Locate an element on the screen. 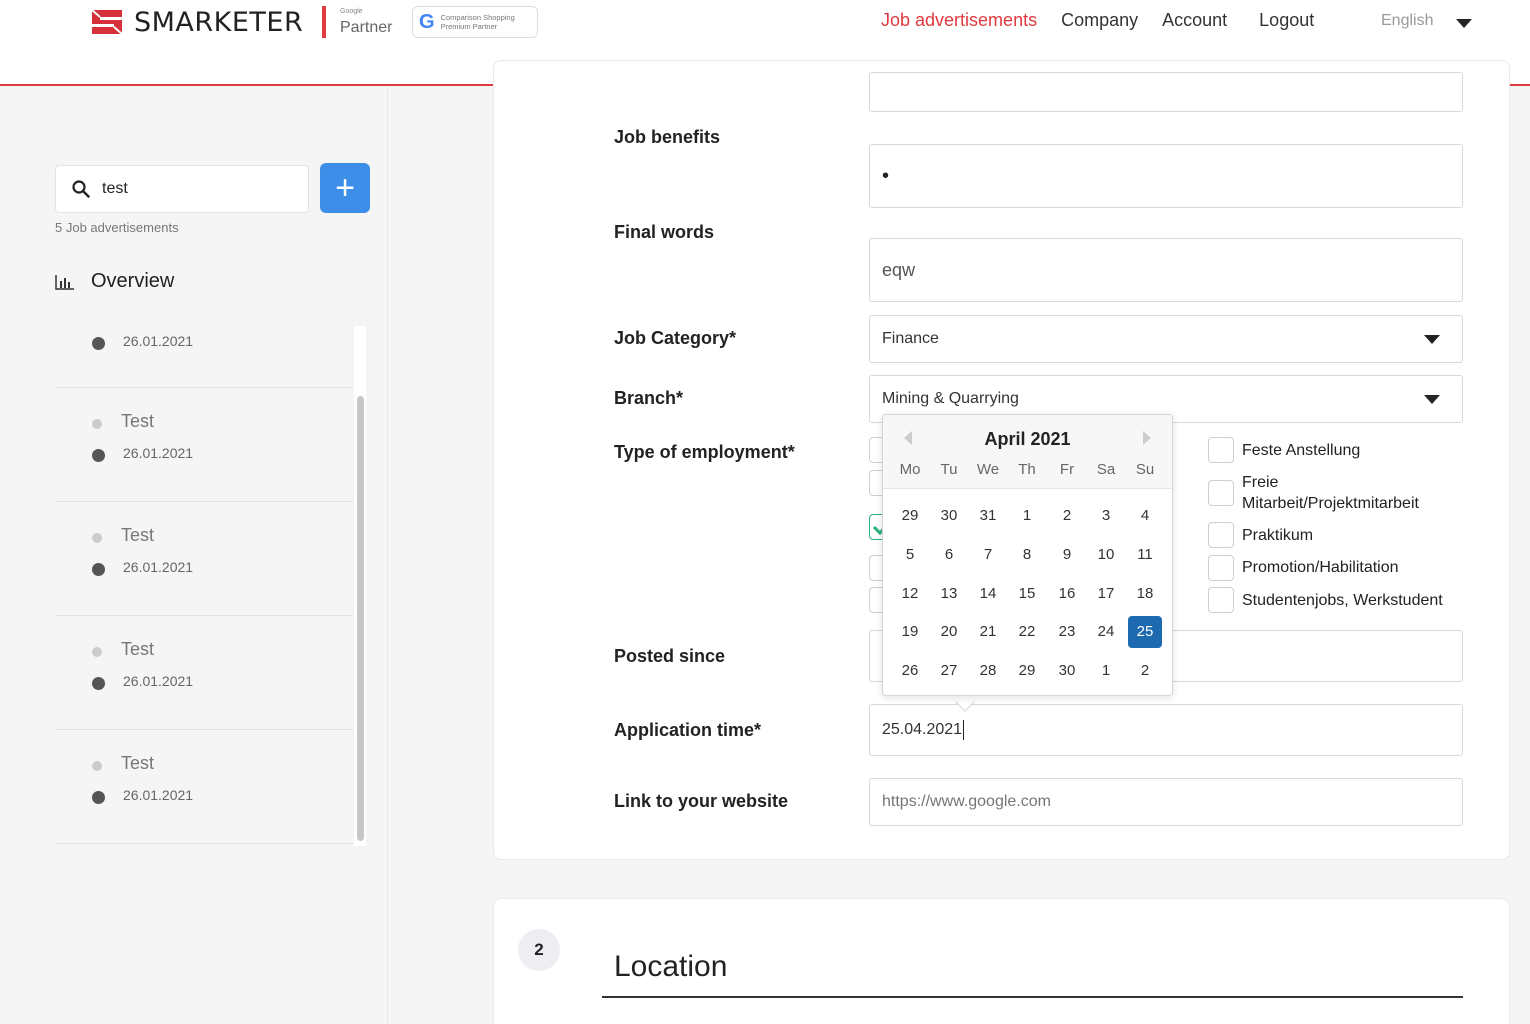 This screenshot has height=1024, width=1530. nav-job-advertisements: Job advertisements is located at coordinates (959, 20).